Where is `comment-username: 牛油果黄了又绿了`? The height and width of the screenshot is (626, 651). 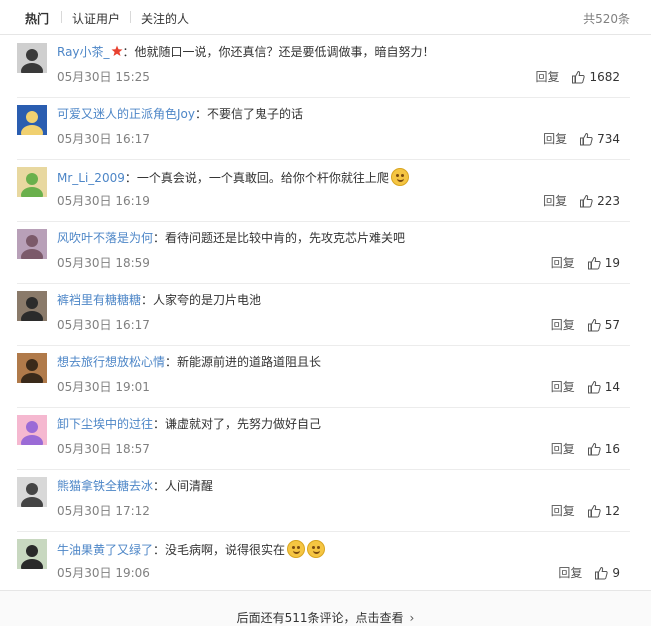
comment-username: 牛油果黄了又绿了 is located at coordinates (105, 550).